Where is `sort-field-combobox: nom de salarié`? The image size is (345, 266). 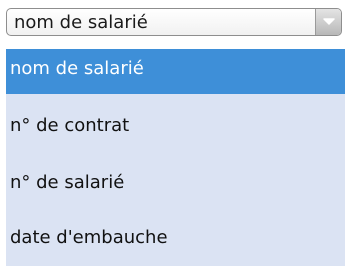
sort-field-combobox: nom de salarié is located at coordinates (174, 22).